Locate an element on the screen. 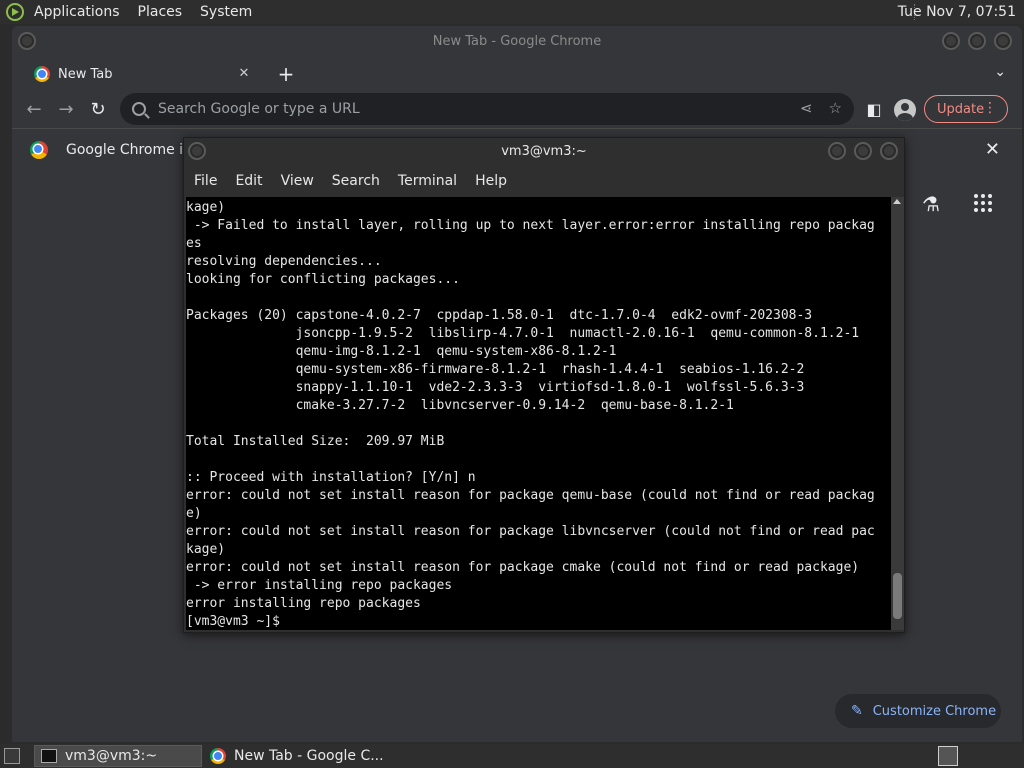  chrome-titlebar: New Tab - Google Chrome is located at coordinates (517, 42).